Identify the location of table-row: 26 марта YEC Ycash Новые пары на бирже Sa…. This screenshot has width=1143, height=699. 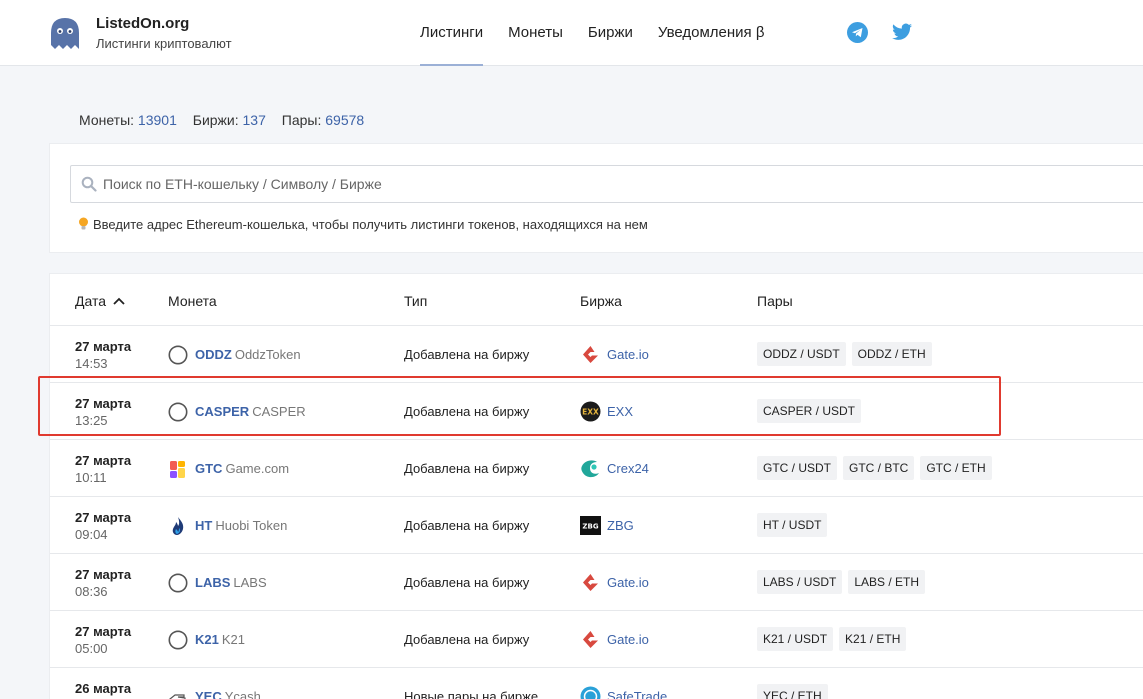
(596, 683).